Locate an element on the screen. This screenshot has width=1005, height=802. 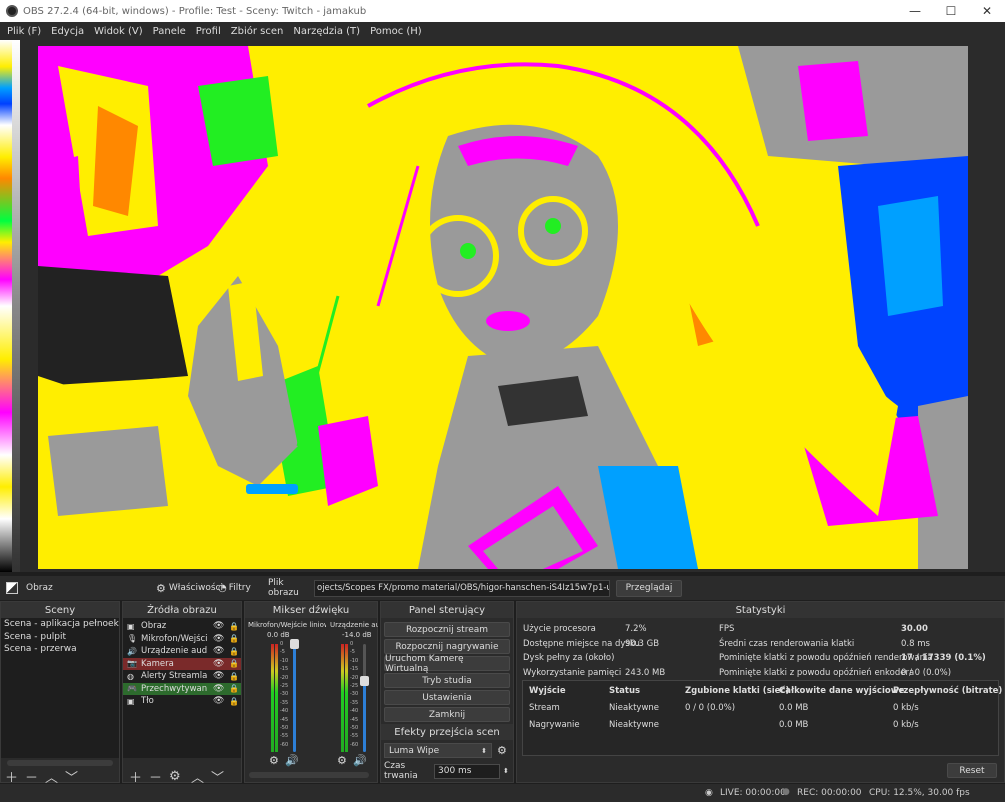
meter-scale-label: -20 is located at coordinates (354, 677).